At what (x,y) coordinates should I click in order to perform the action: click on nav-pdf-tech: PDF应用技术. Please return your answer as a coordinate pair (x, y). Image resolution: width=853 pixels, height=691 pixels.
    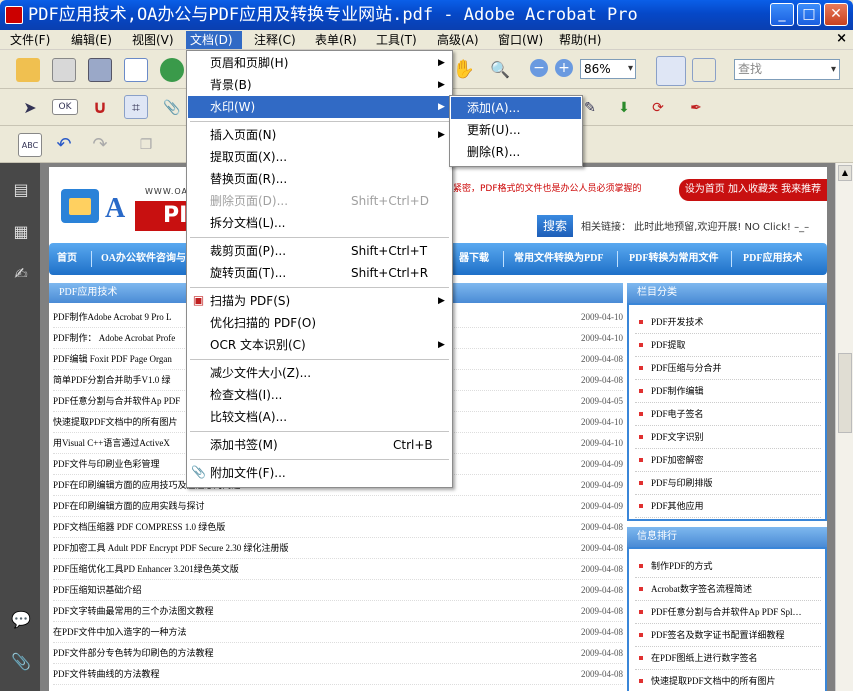
    Looking at the image, I should click on (772, 259).